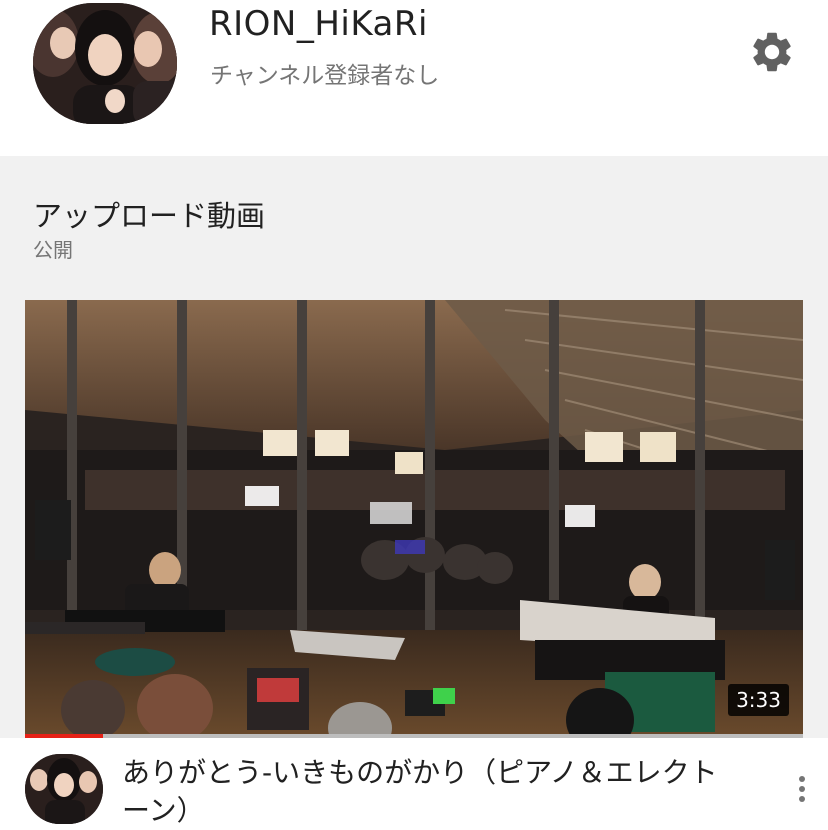 Image resolution: width=828 pixels, height=830 pixels. I want to click on section-title: アップロード動画, so click(149, 216).